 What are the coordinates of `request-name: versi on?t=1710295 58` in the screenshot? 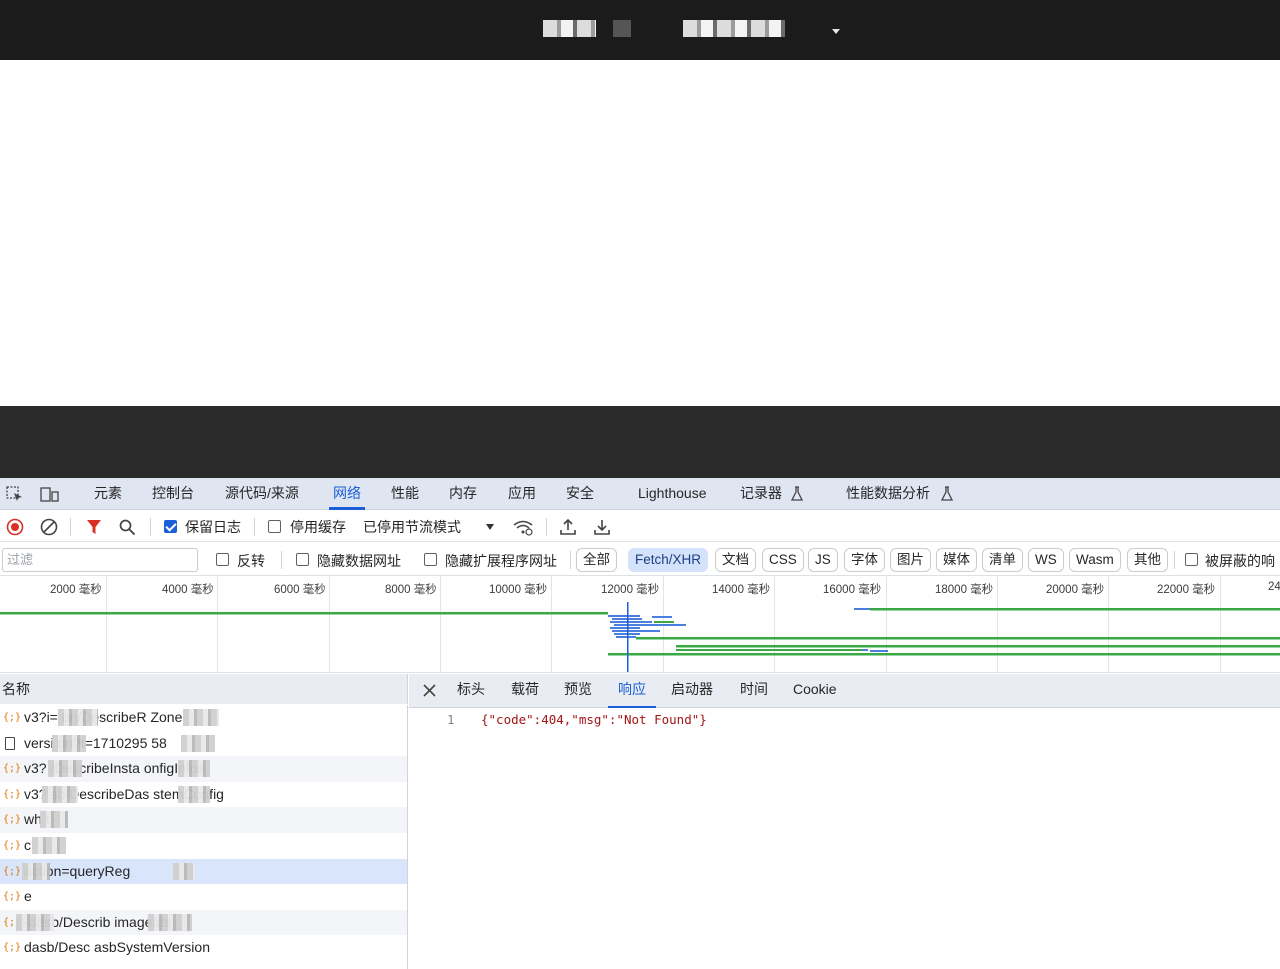 It's located at (95, 742).